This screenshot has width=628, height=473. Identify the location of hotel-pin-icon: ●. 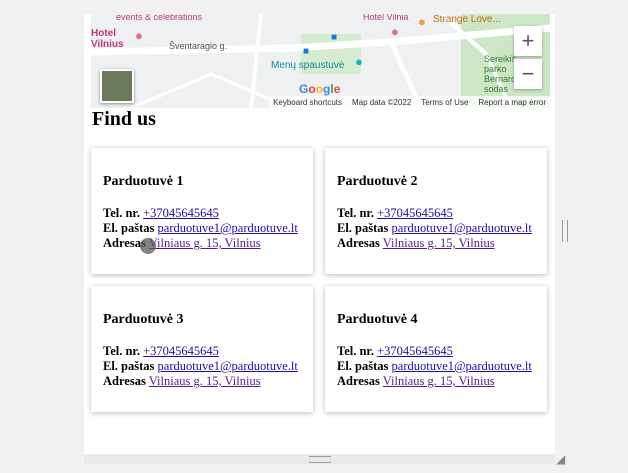
(139, 35).